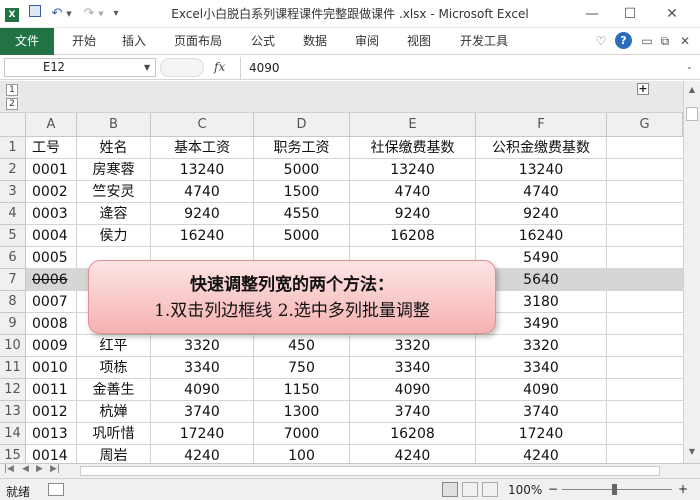  Describe the element at coordinates (370, 471) in the screenshot. I see `horizontal-scrollbar` at that location.